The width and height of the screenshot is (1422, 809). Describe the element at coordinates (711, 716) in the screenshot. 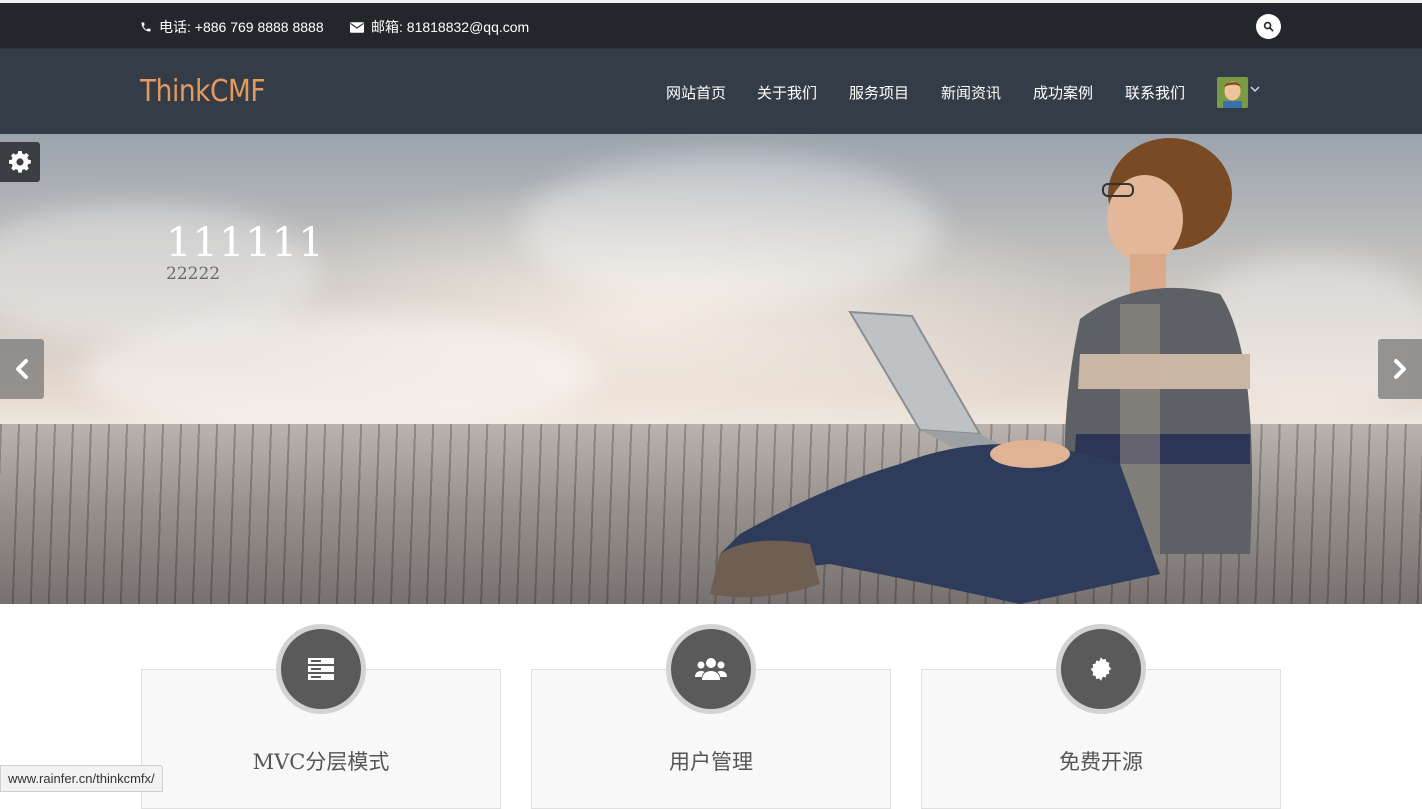

I see `feature-card-users: 用户管理` at that location.